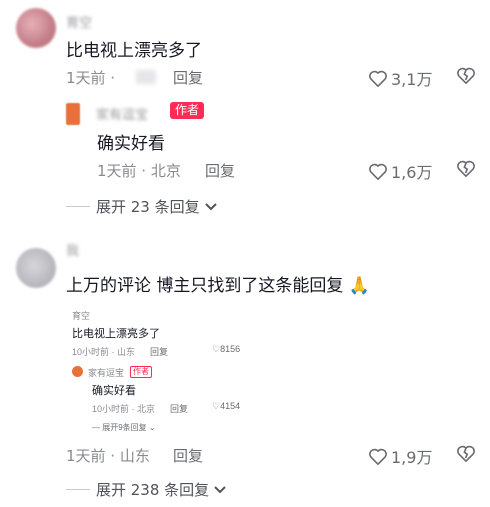 Image resolution: width=490 pixels, height=507 pixels. Describe the element at coordinates (124, 409) in the screenshot. I see `shot-reply-meta: 10小时前 · 北京` at that location.